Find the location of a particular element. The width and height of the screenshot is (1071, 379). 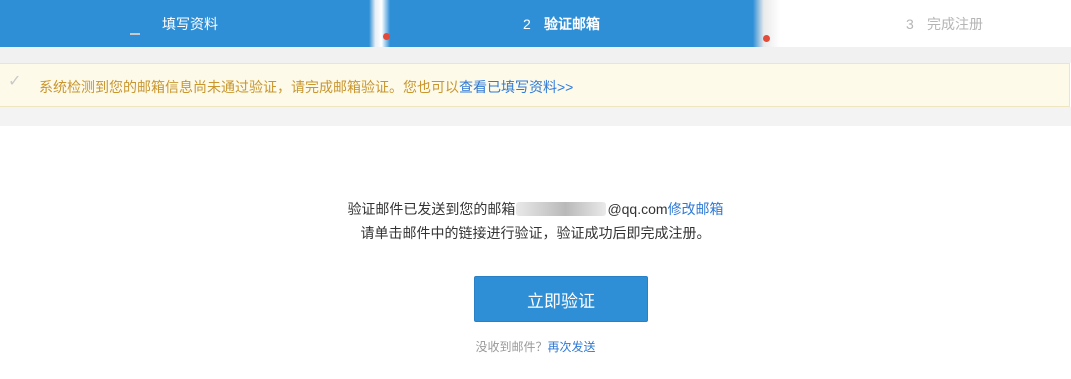

step-label: 验证邮箱 is located at coordinates (572, 23).